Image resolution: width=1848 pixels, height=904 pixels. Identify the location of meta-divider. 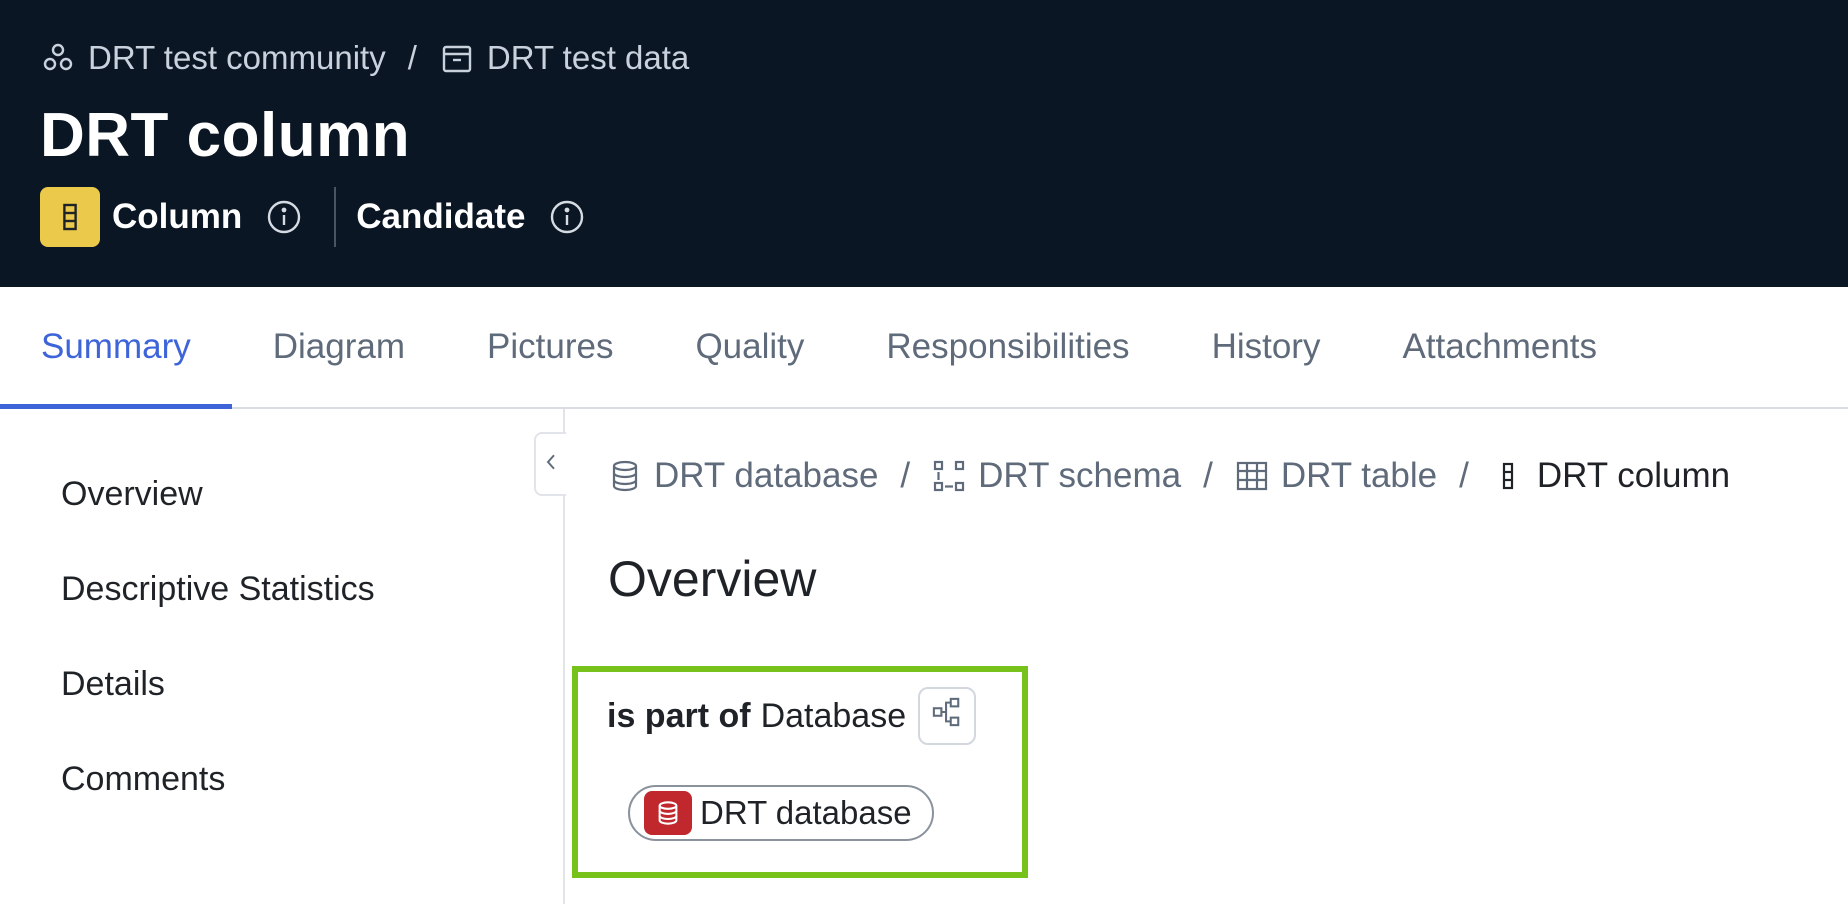
(335, 217).